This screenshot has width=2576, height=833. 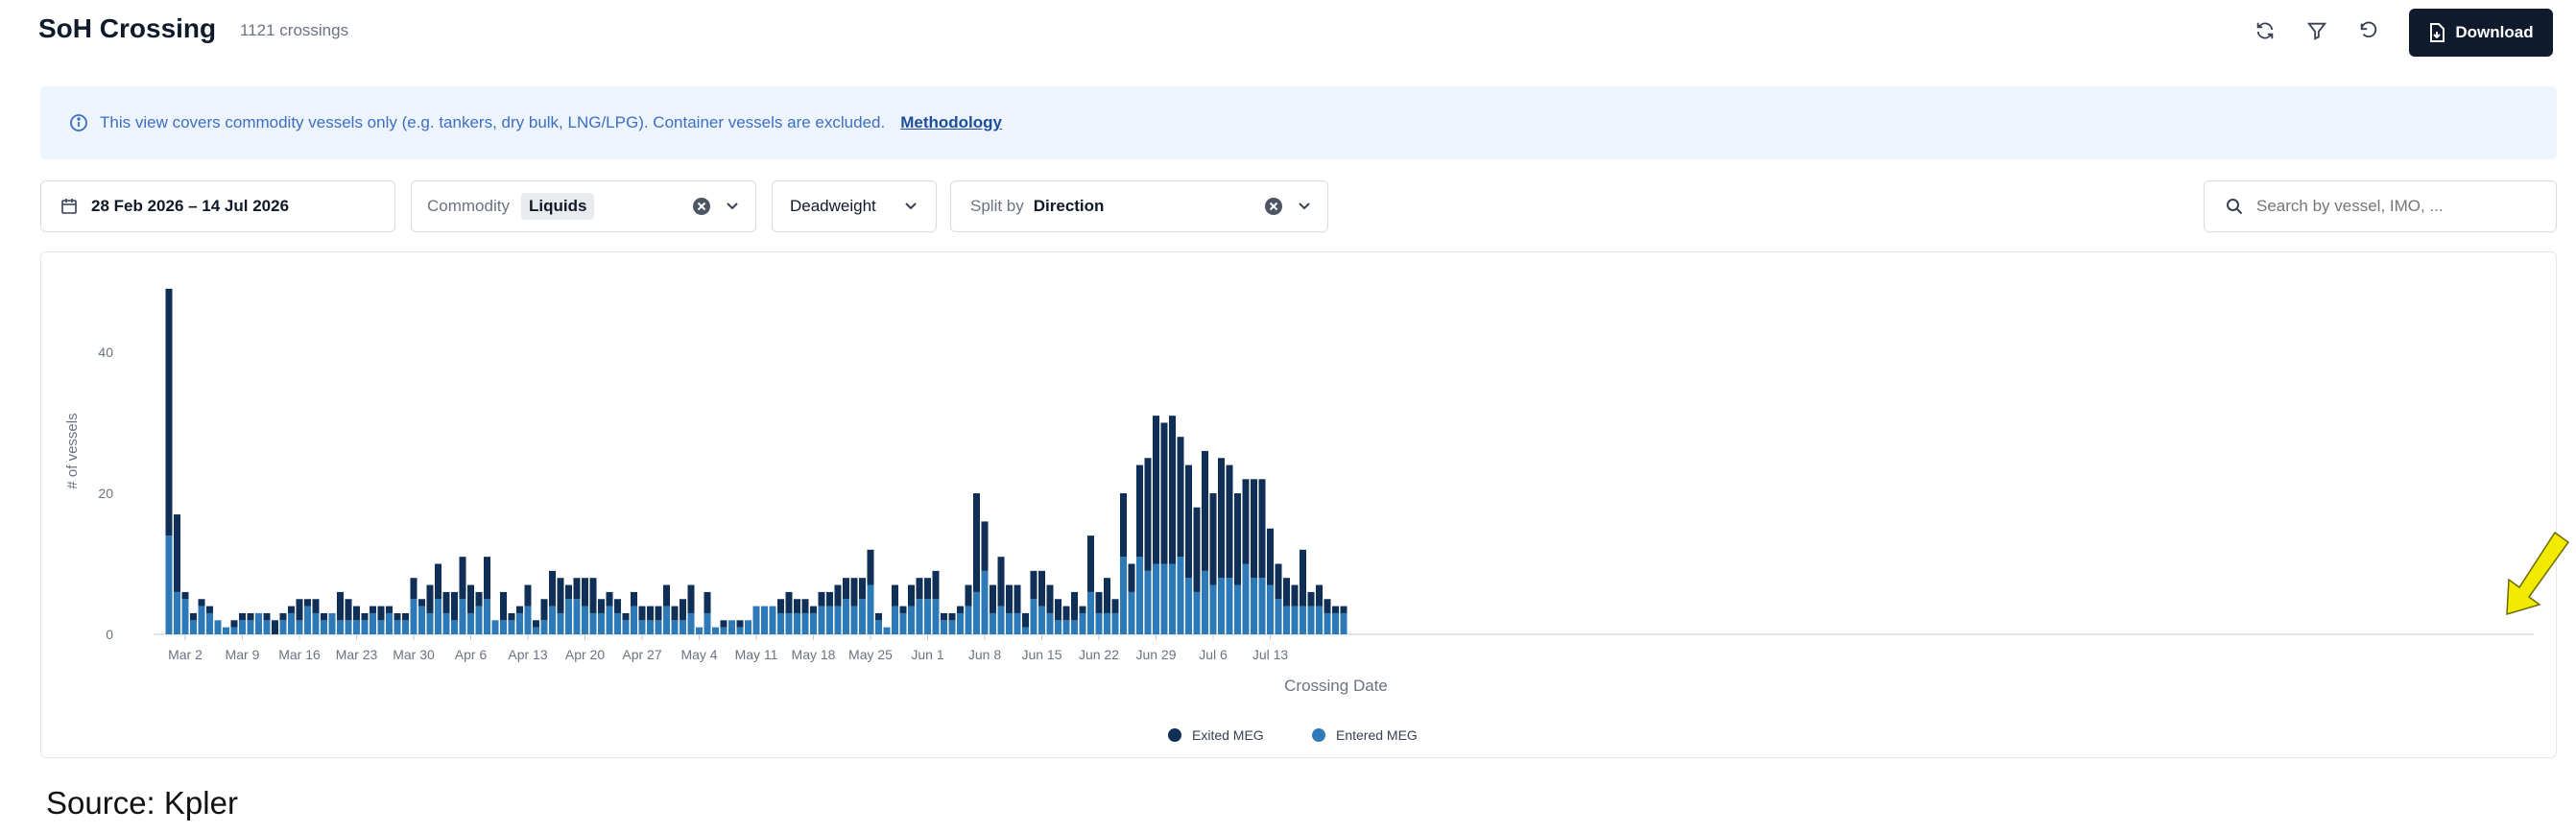 I want to click on x-tick-label: Mar 16, so click(x=299, y=654).